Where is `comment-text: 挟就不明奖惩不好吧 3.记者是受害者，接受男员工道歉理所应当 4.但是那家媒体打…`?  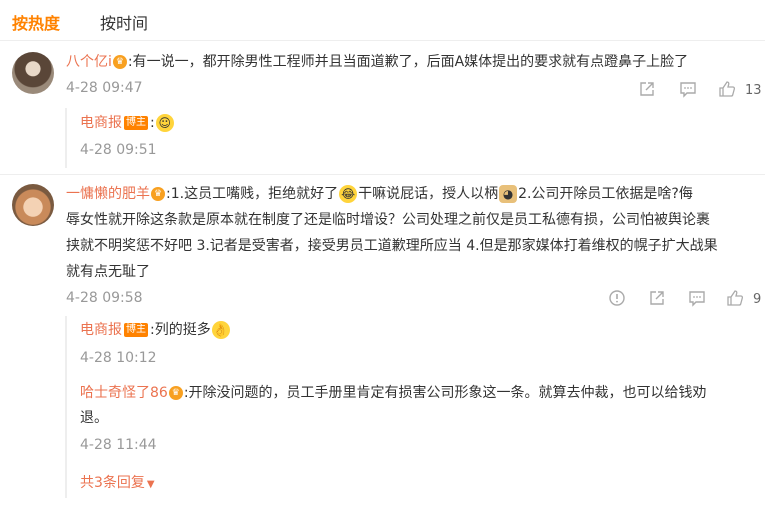
comment-text: 挟就不明奖惩不好吧 3.记者是受害者，接受男员工道歉理所应当 4.但是那家媒体打… is located at coordinates (392, 246).